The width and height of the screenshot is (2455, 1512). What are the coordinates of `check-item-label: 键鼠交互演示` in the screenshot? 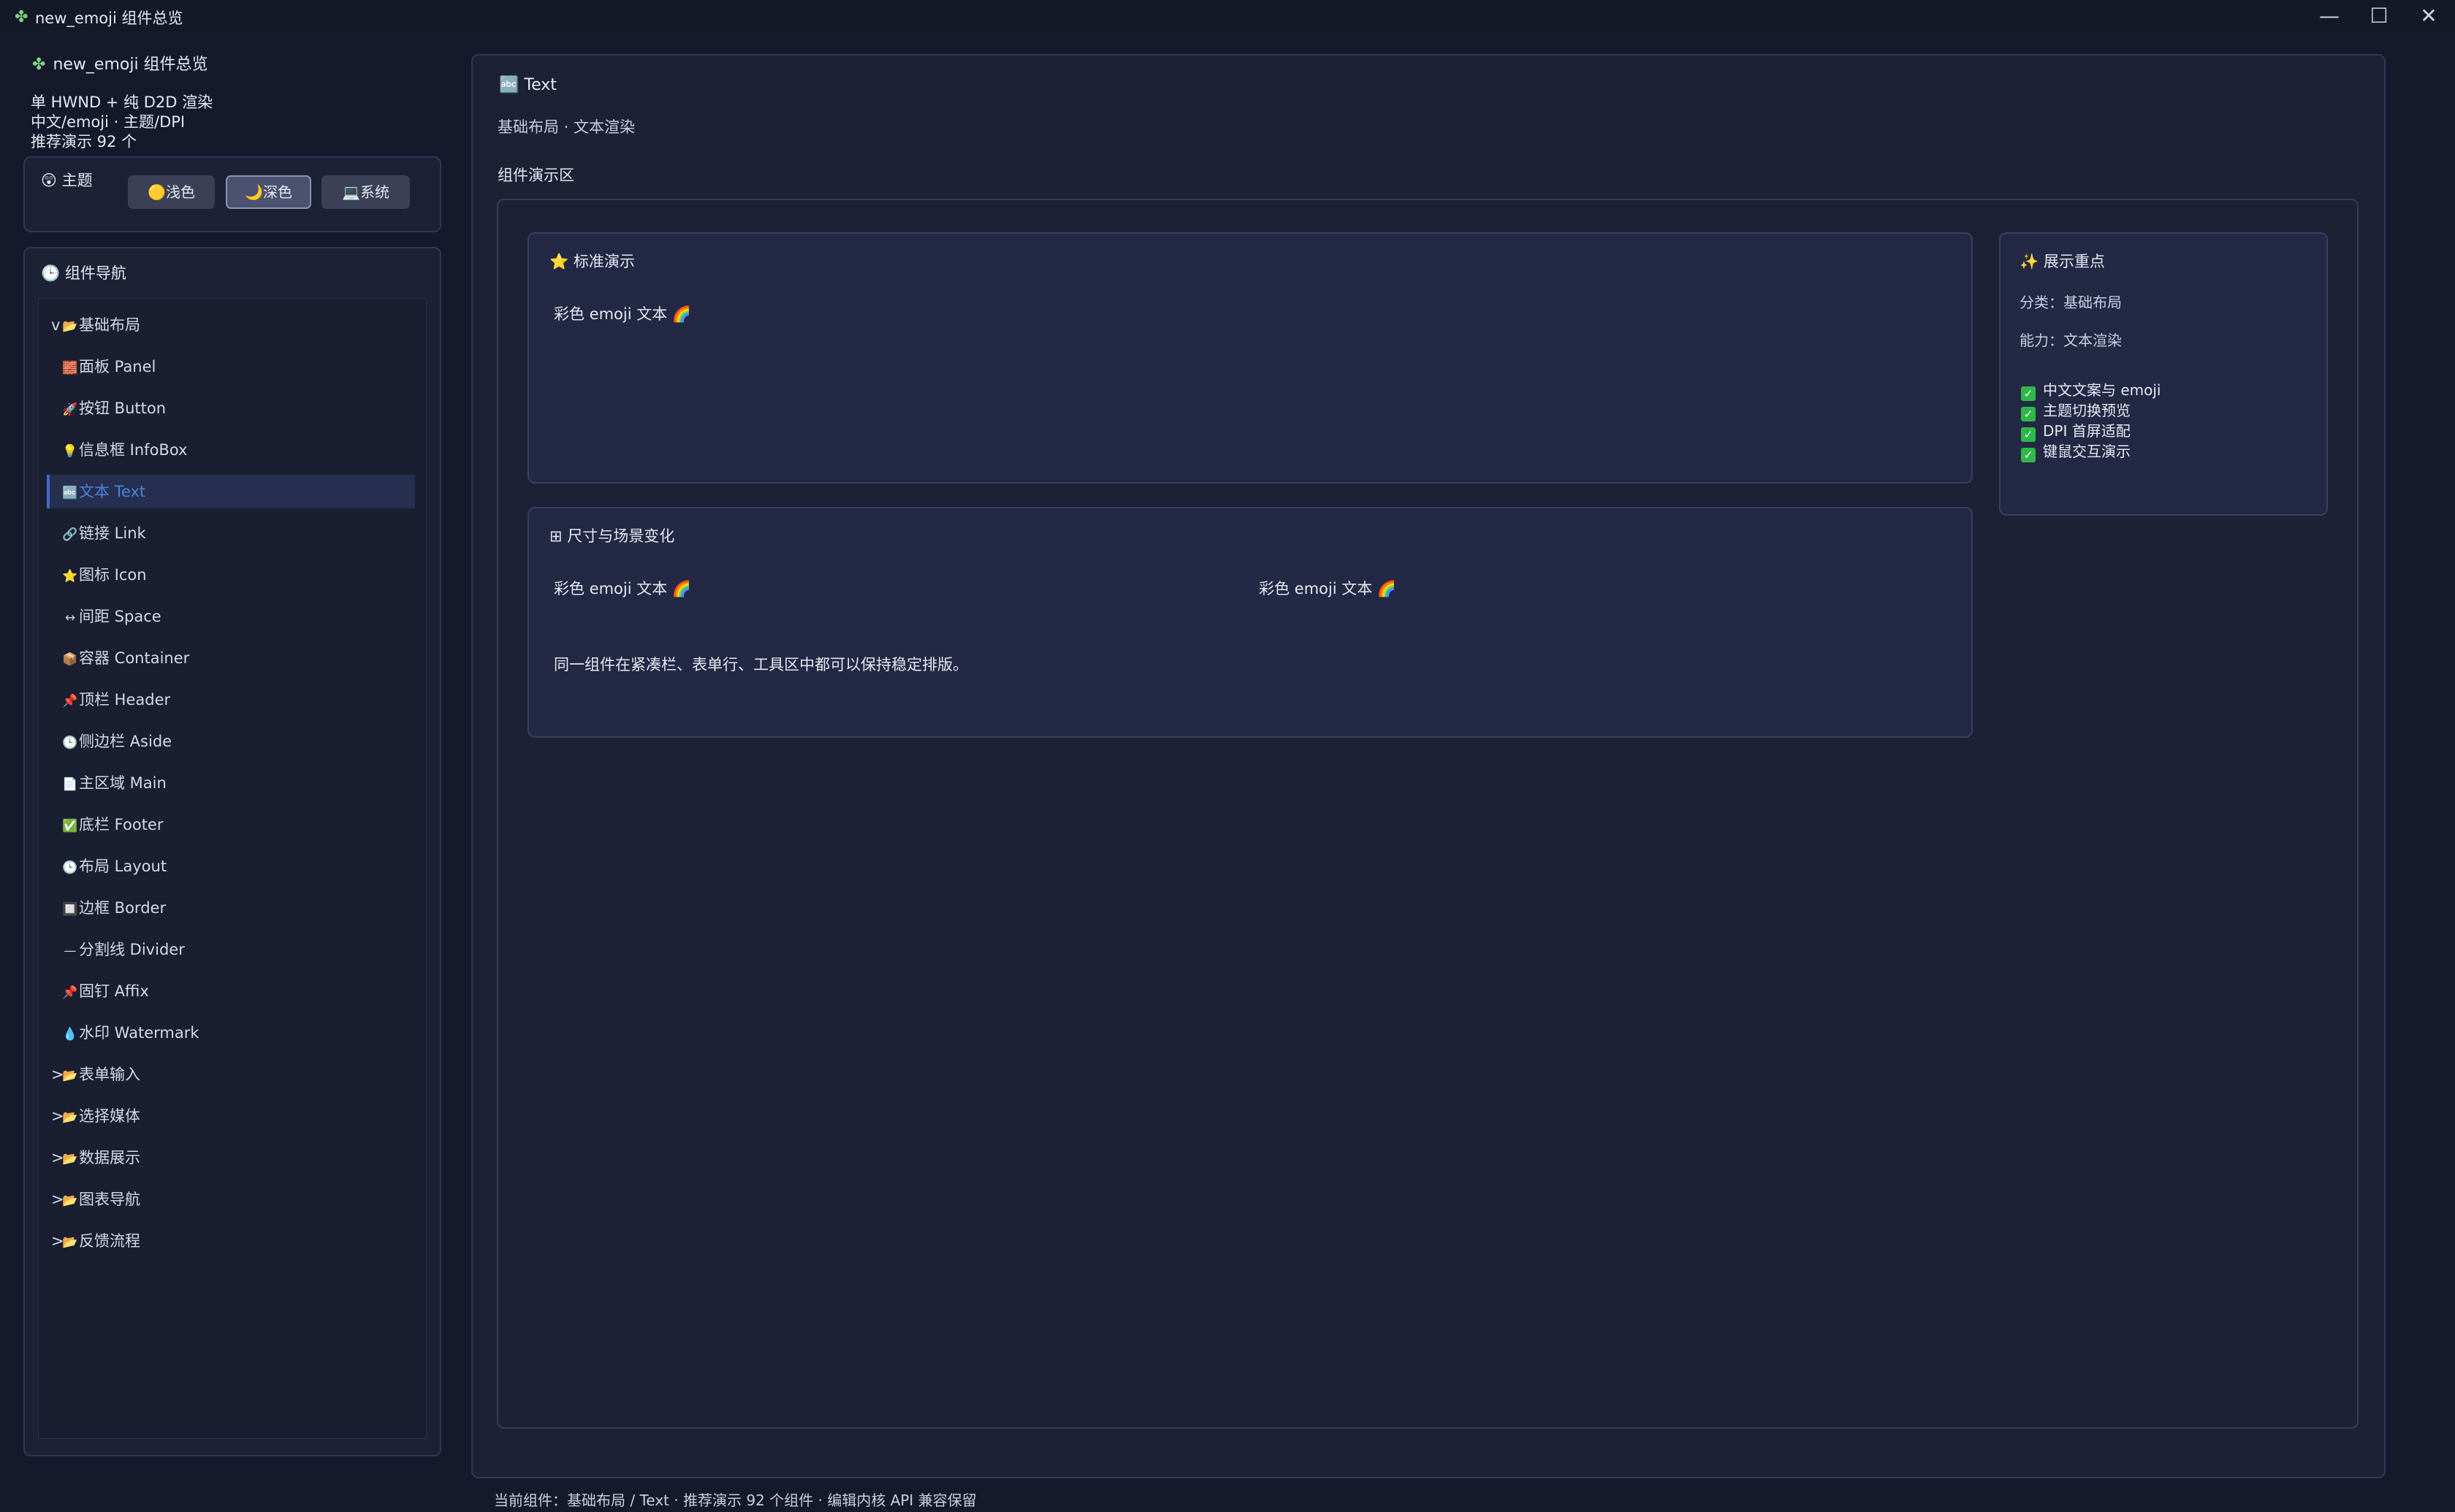 It's located at (2087, 451).